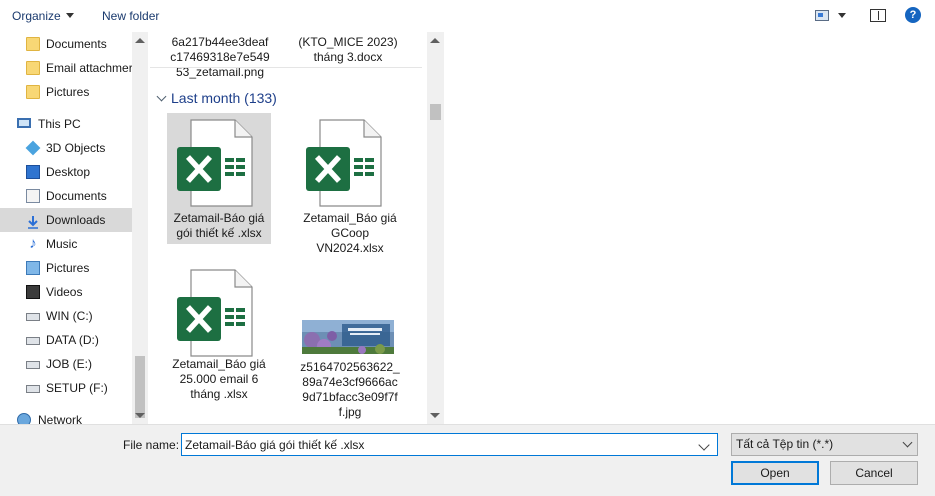 The image size is (935, 496). What do you see at coordinates (33, 172) in the screenshot?
I see `desktop-icon` at bounding box center [33, 172].